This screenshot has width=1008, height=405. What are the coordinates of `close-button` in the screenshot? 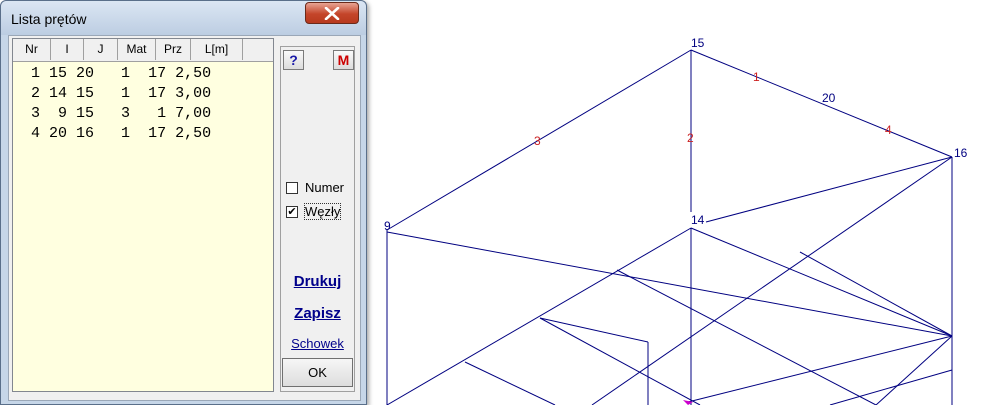 It's located at (332, 13).